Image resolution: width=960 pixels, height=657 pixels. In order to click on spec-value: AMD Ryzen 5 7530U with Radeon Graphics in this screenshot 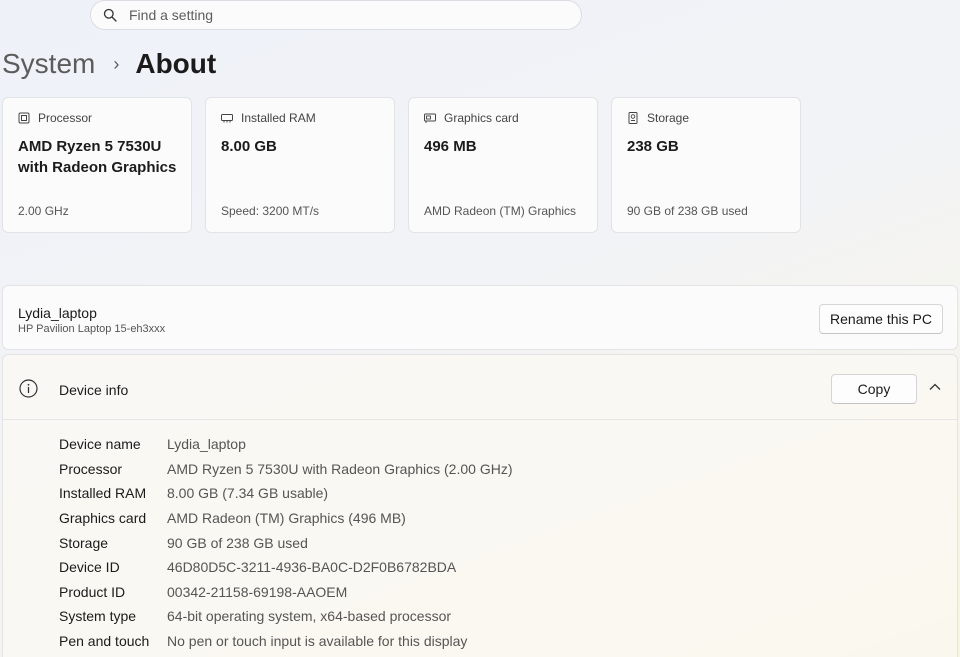, I will do `click(97, 157)`.